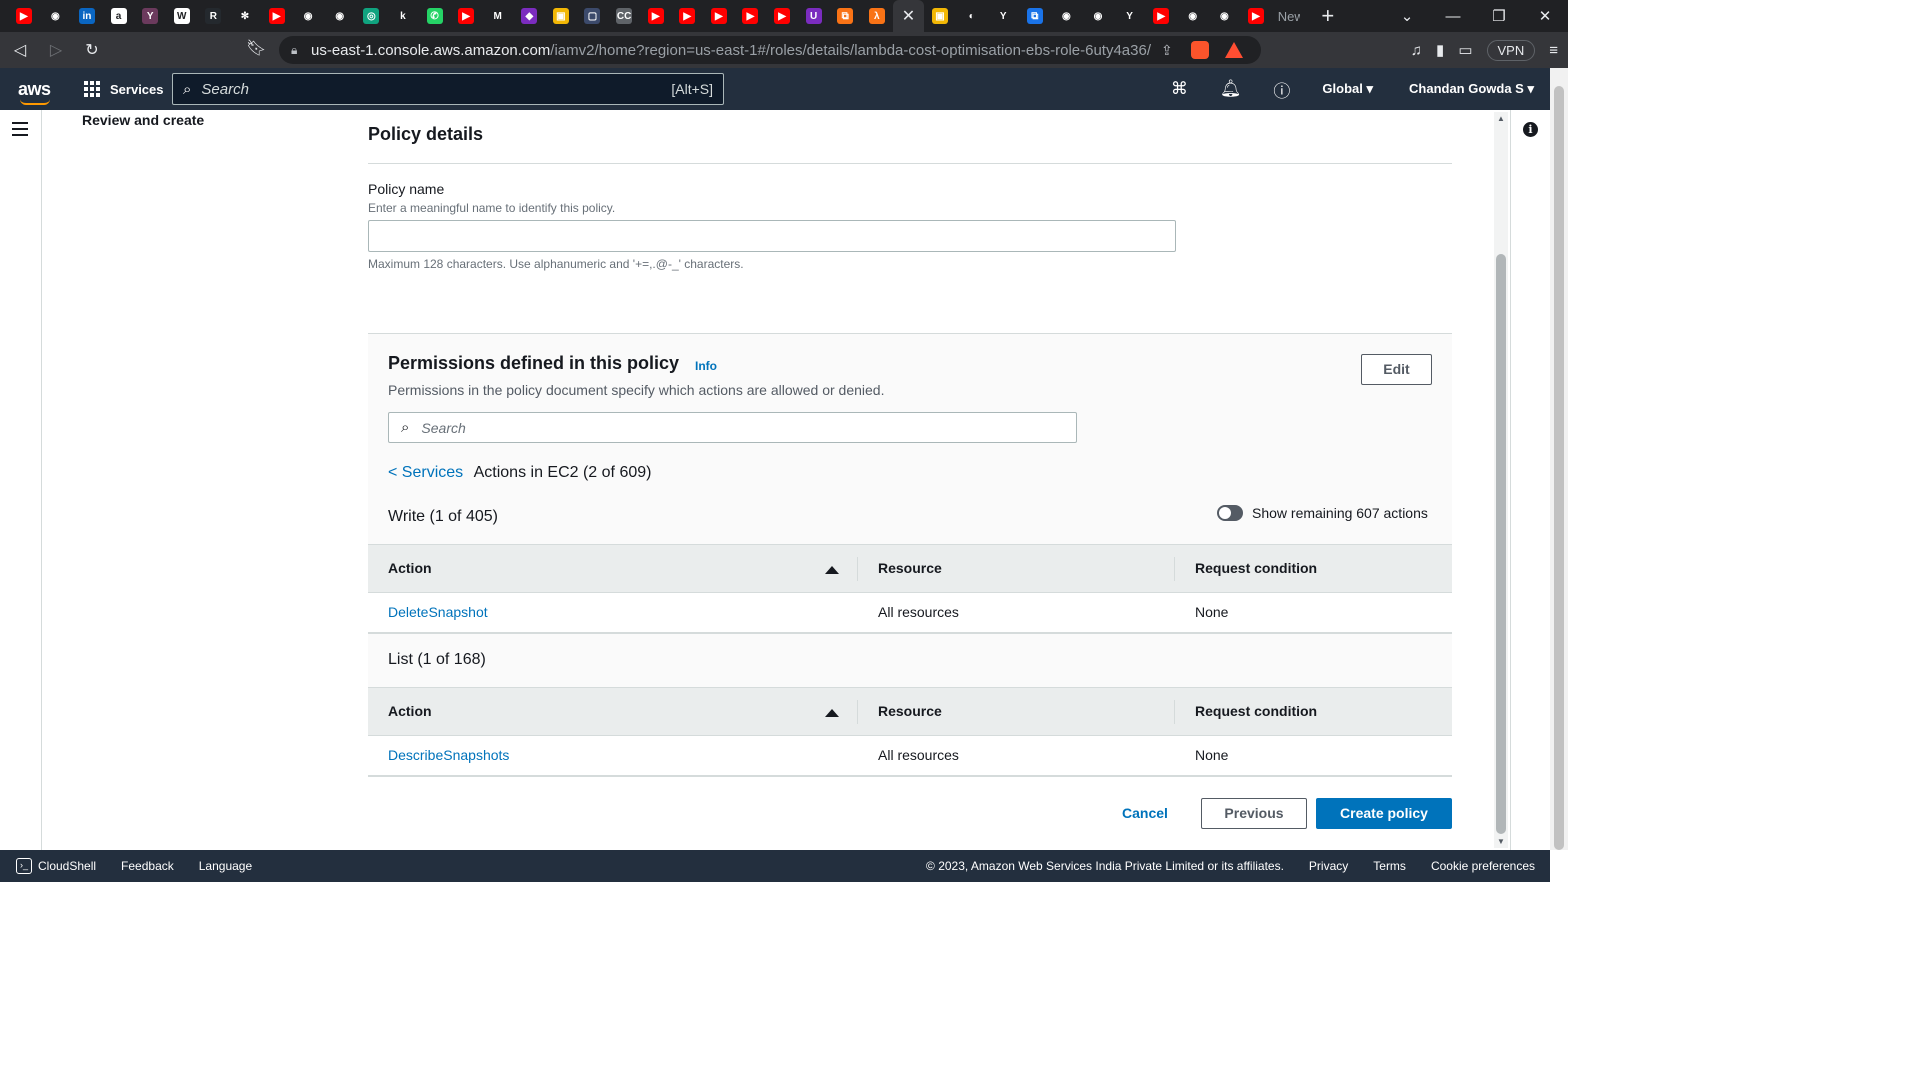 This screenshot has width=1920, height=1080. I want to click on restore-button: ❐, so click(1499, 16).